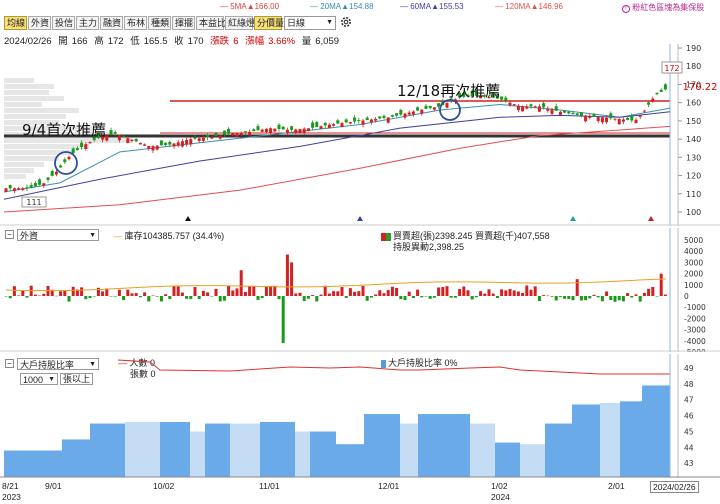  What do you see at coordinates (135, 23) in the screenshot?
I see `tab-bollinger: 布林` at bounding box center [135, 23].